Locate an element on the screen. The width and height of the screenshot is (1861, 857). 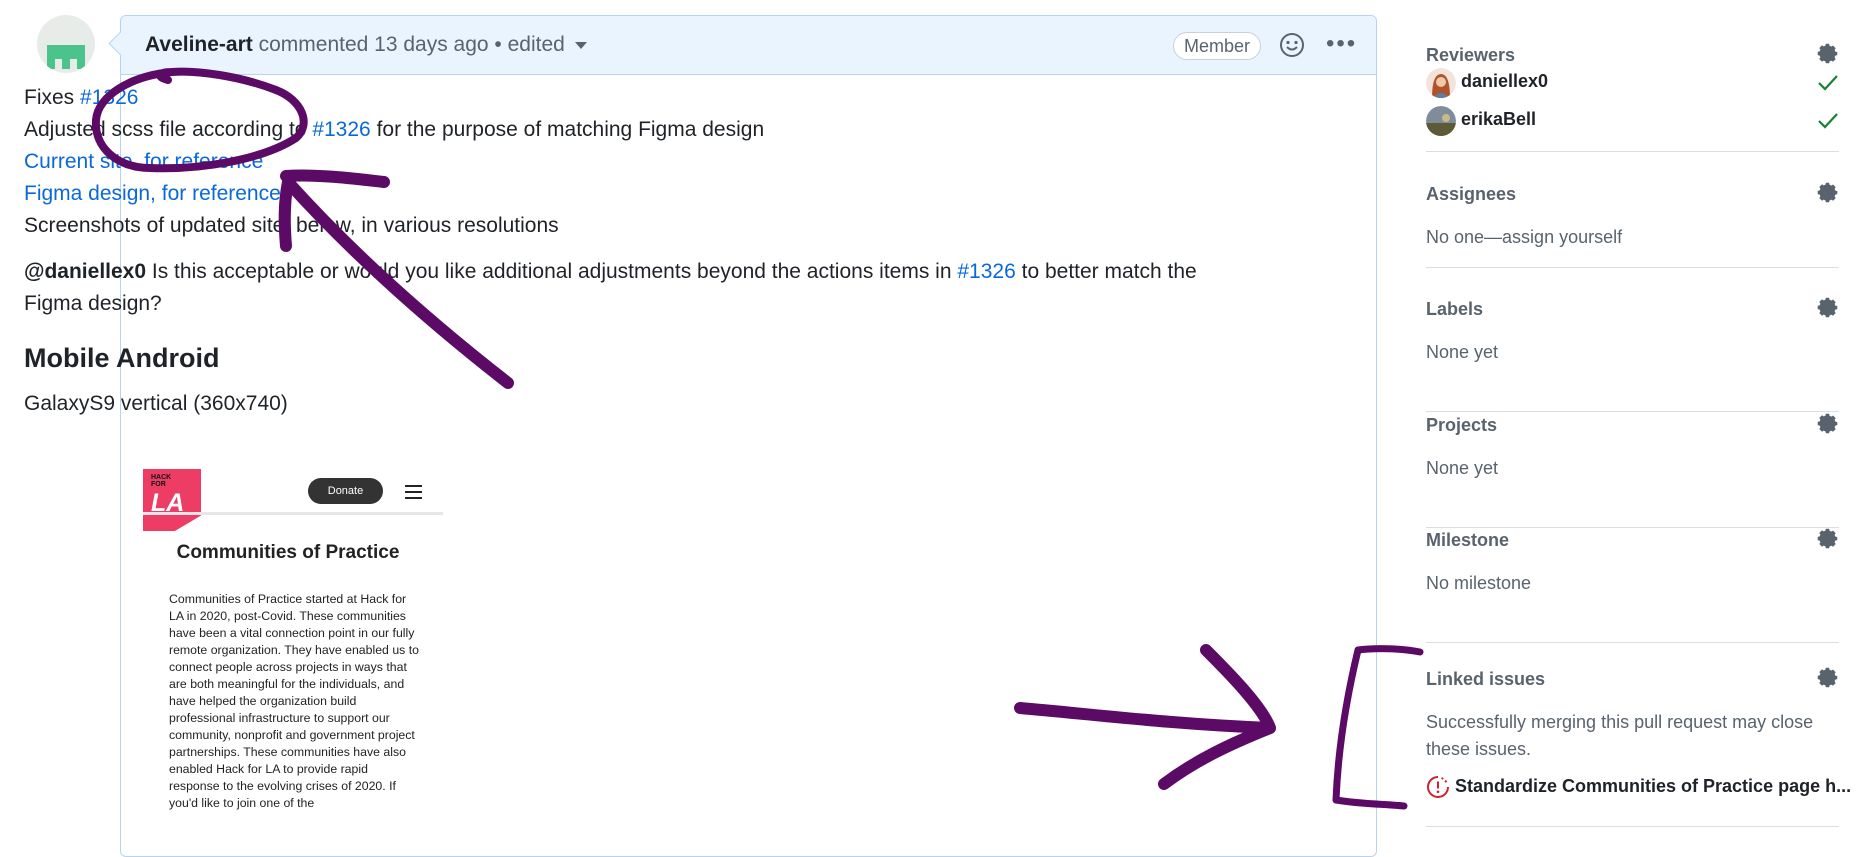
annotation-bracket is located at coordinates (1378, 727).